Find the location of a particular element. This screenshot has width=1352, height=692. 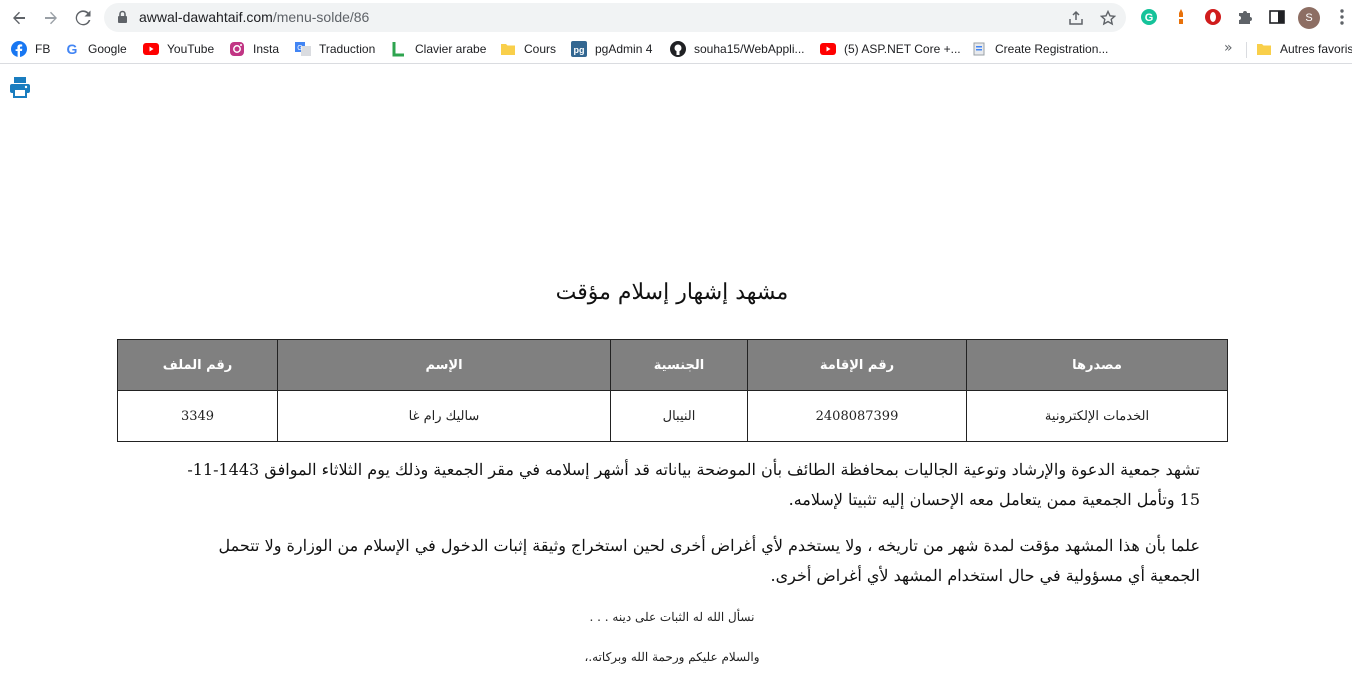

bookmarks-overflow-chevron-icon: » is located at coordinates (1228, 48).